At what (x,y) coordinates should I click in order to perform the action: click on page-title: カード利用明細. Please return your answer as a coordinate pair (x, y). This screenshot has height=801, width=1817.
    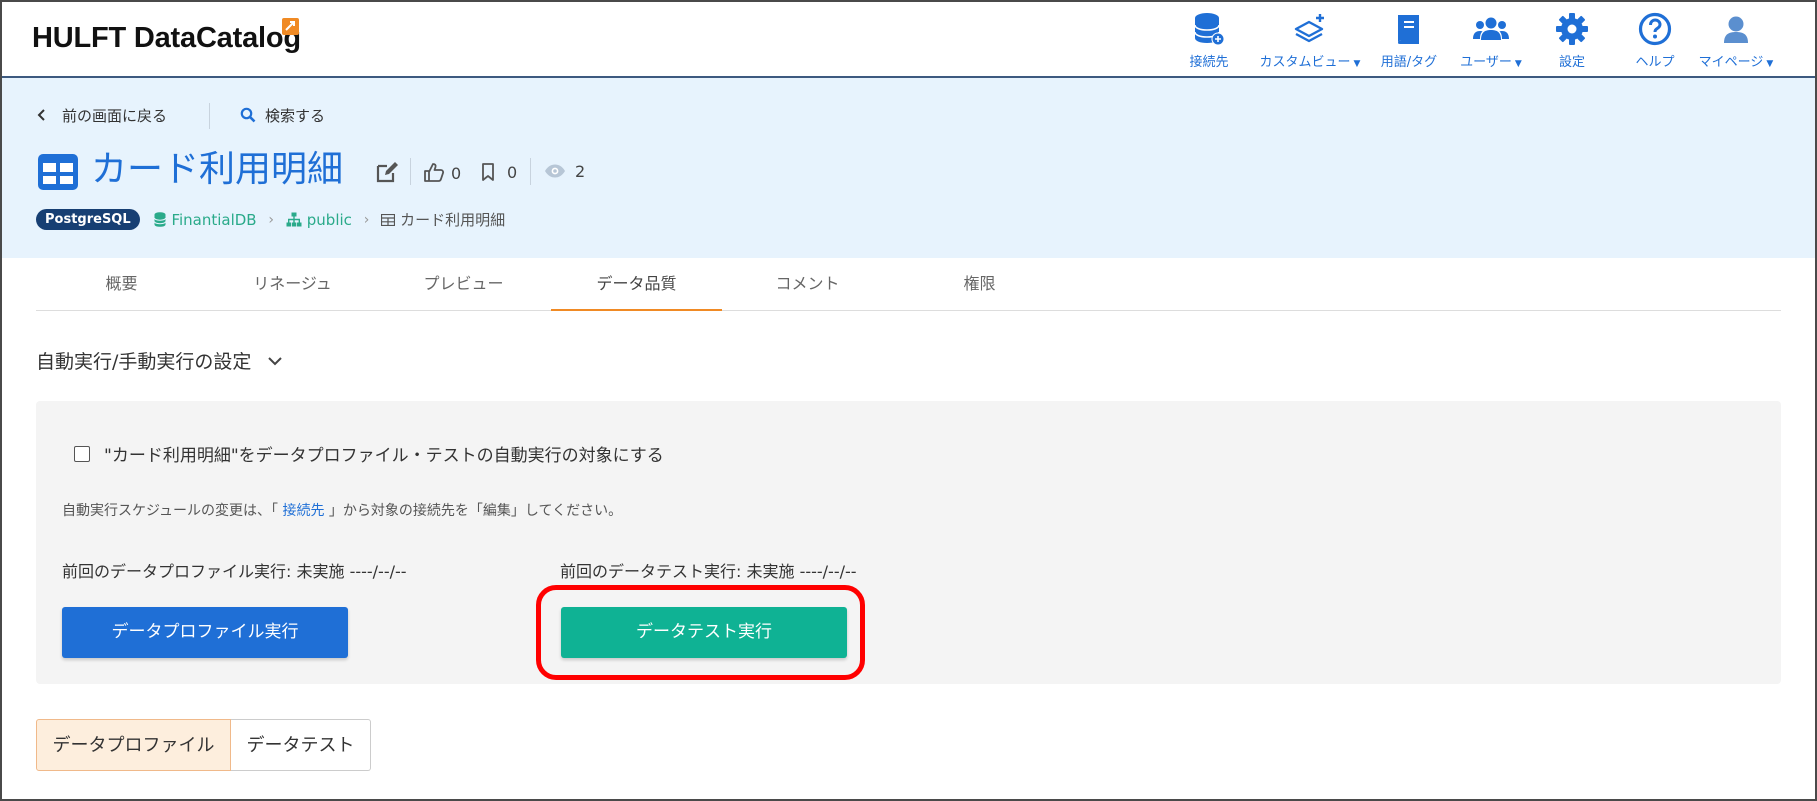
    Looking at the image, I should click on (217, 169).